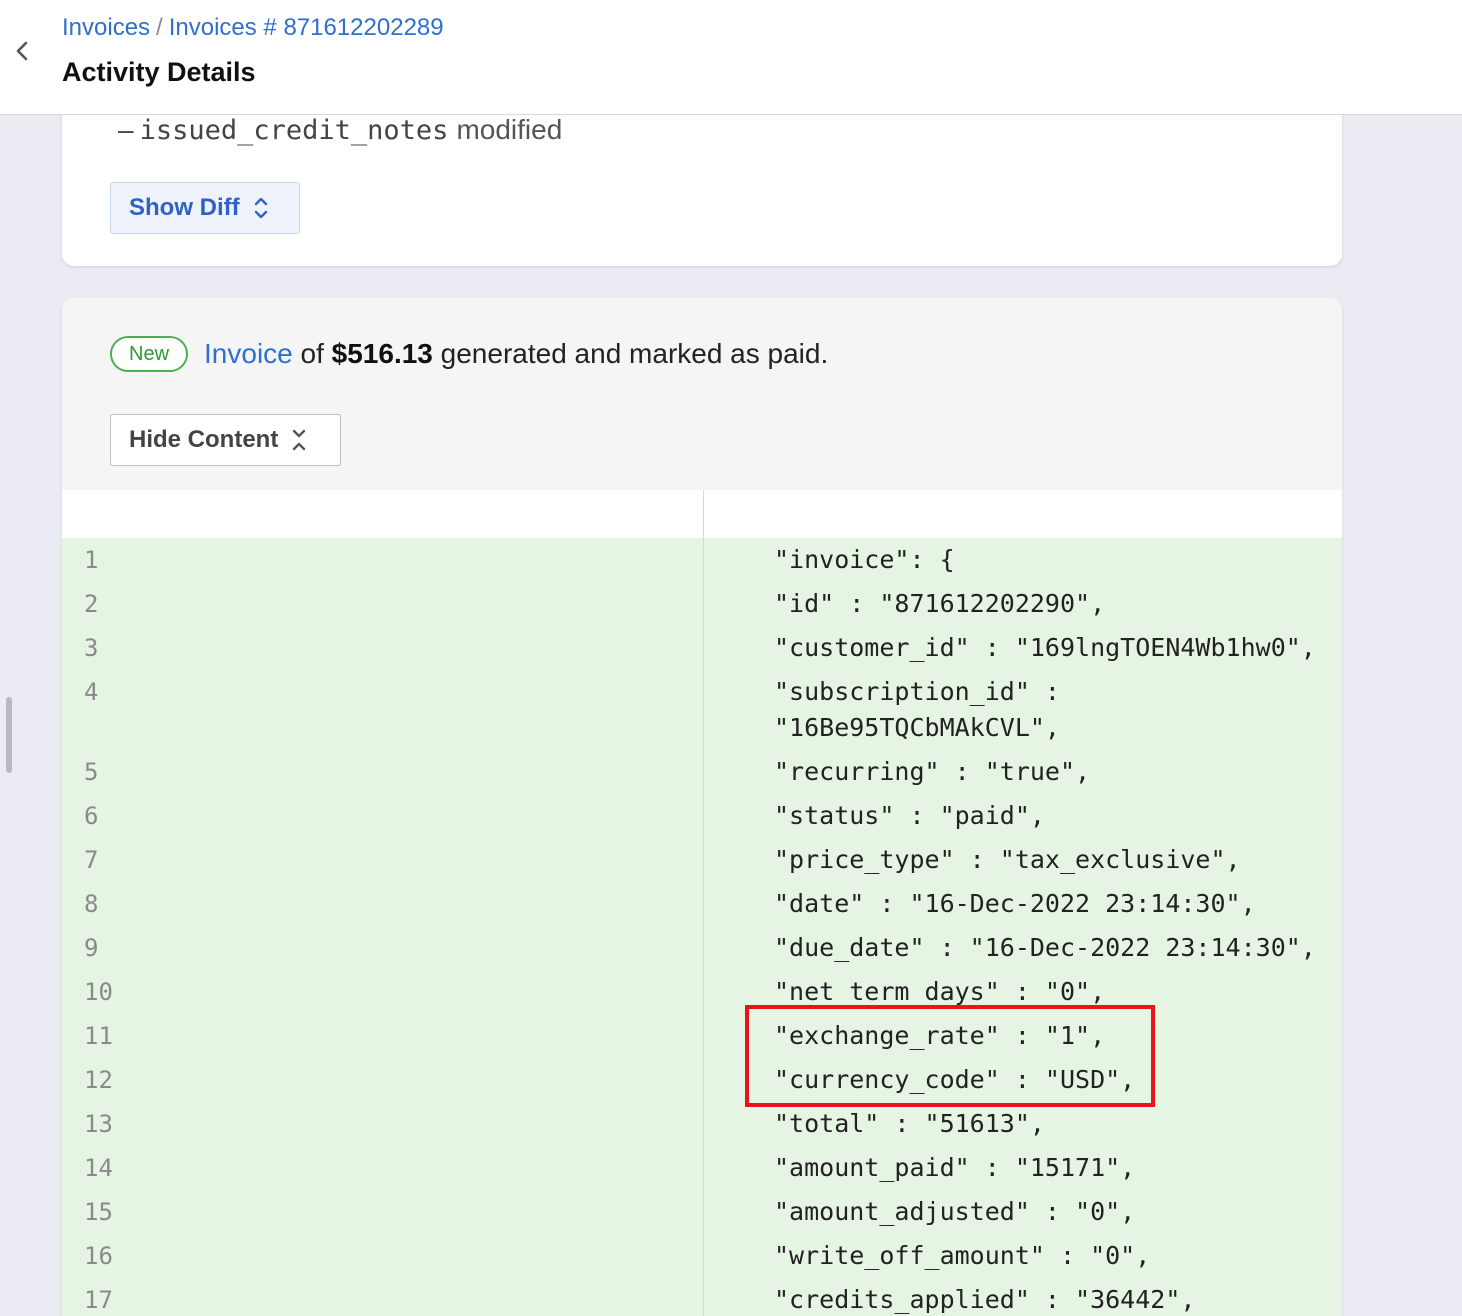 The image size is (1462, 1316). Describe the element at coordinates (634, 353) in the screenshot. I see `summary-text: generated and marked as paid.` at that location.